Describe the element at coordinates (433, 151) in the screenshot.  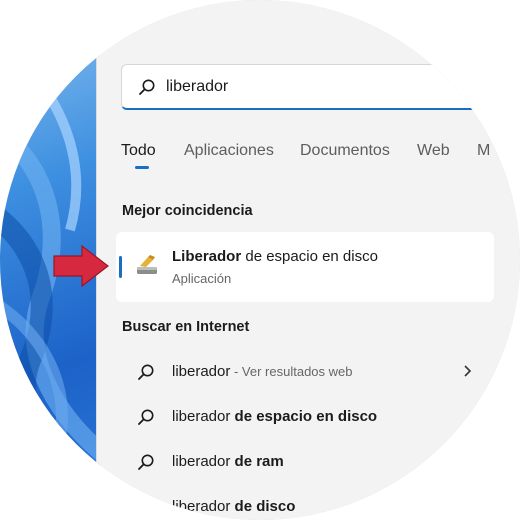
I see `tab-web: Web` at that location.